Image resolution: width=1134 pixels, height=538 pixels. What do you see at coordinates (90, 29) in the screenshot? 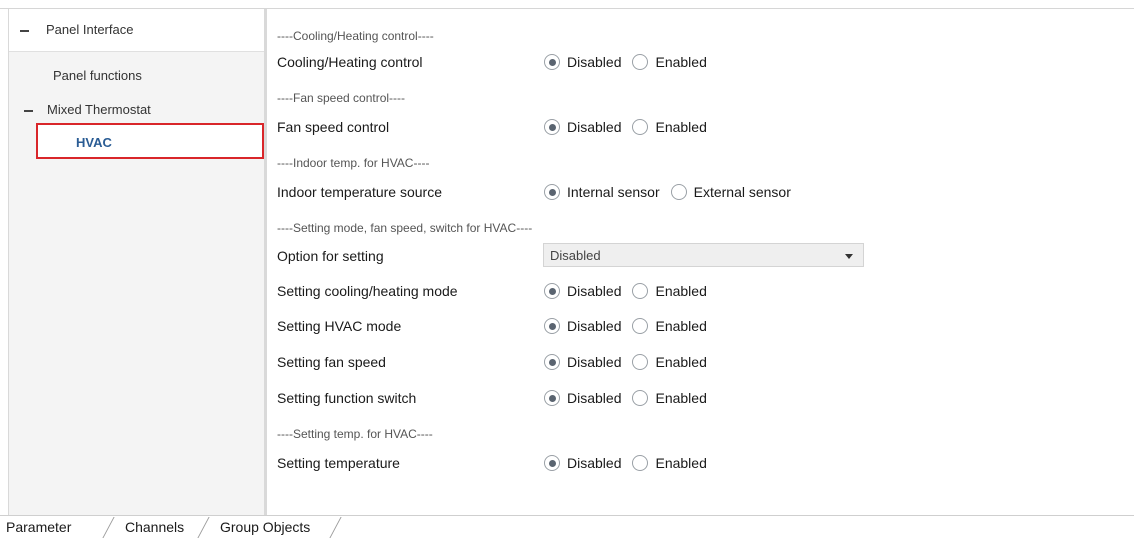
I see `tree-item-label: Panel Interface` at bounding box center [90, 29].